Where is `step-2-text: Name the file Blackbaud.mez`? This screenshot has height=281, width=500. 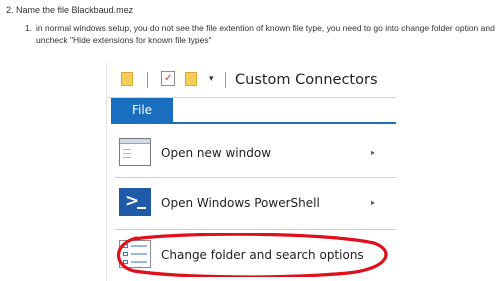
step-2-text: Name the file Blackbaud.mez is located at coordinates (75, 10).